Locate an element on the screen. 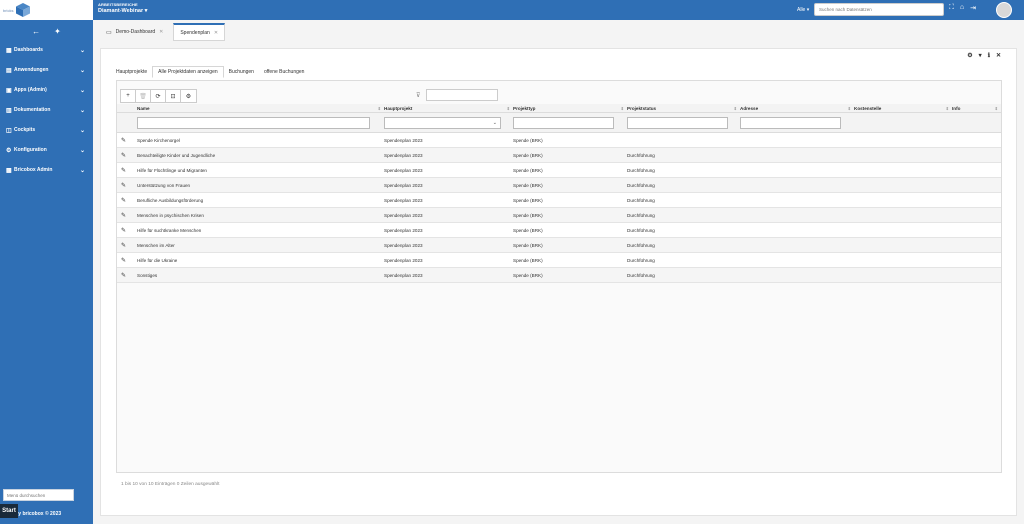  sidebar-item: ▣ Apps (Admin) ⌄ is located at coordinates (46, 90).